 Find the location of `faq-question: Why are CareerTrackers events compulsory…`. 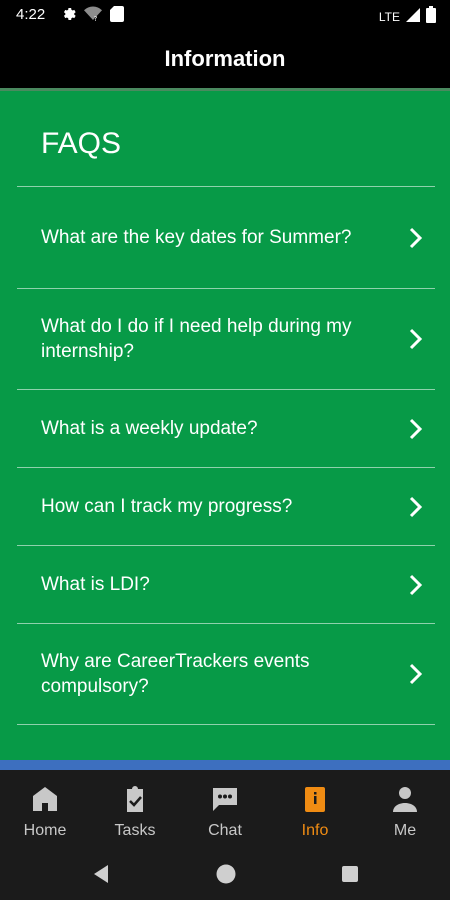

faq-question: Why are CareerTrackers events compulsory… is located at coordinates (175, 674).